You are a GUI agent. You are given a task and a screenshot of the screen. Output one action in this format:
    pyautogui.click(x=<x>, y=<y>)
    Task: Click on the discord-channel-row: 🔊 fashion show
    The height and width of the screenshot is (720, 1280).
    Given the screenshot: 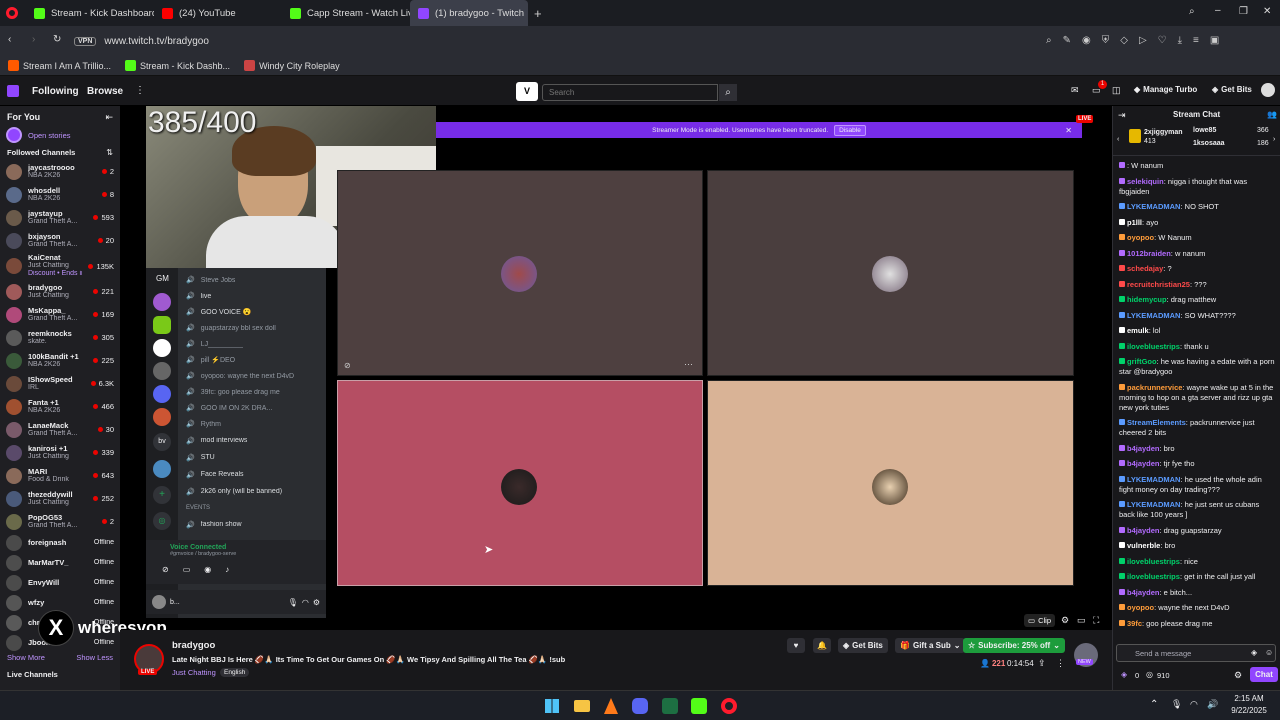 What is the action you would take?
    pyautogui.click(x=254, y=524)
    